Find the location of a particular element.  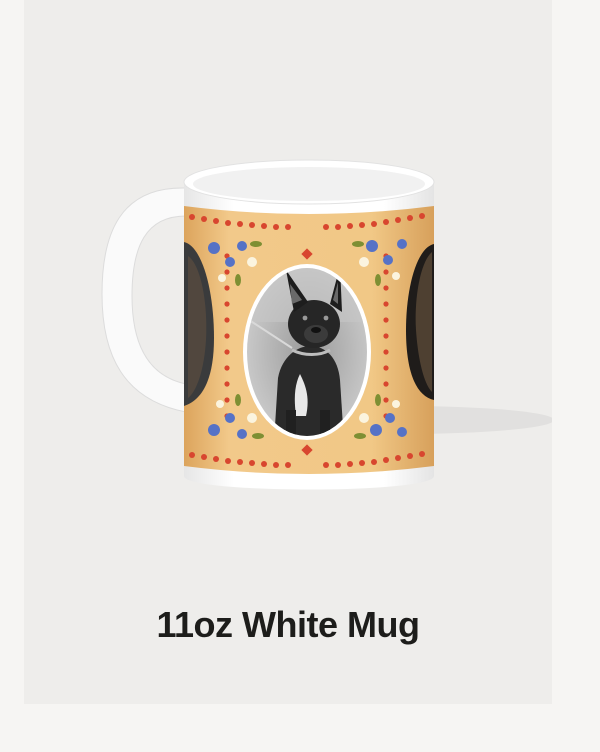

mug-handle is located at coordinates (144, 300).